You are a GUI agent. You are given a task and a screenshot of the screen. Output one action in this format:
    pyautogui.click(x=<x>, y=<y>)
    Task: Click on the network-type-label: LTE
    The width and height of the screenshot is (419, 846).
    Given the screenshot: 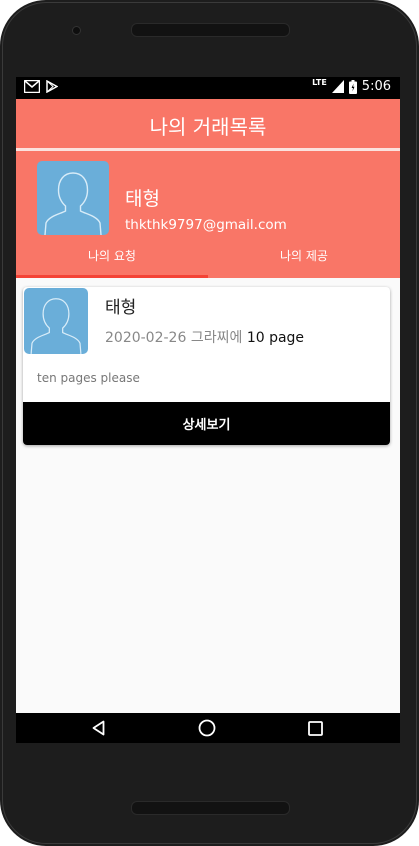 What is the action you would take?
    pyautogui.click(x=319, y=82)
    